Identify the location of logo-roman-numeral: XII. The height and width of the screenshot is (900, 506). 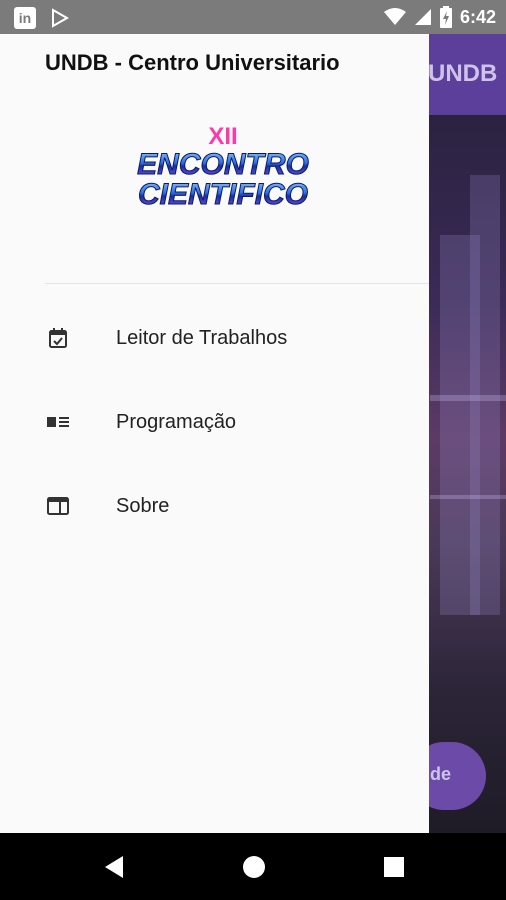
(222, 138).